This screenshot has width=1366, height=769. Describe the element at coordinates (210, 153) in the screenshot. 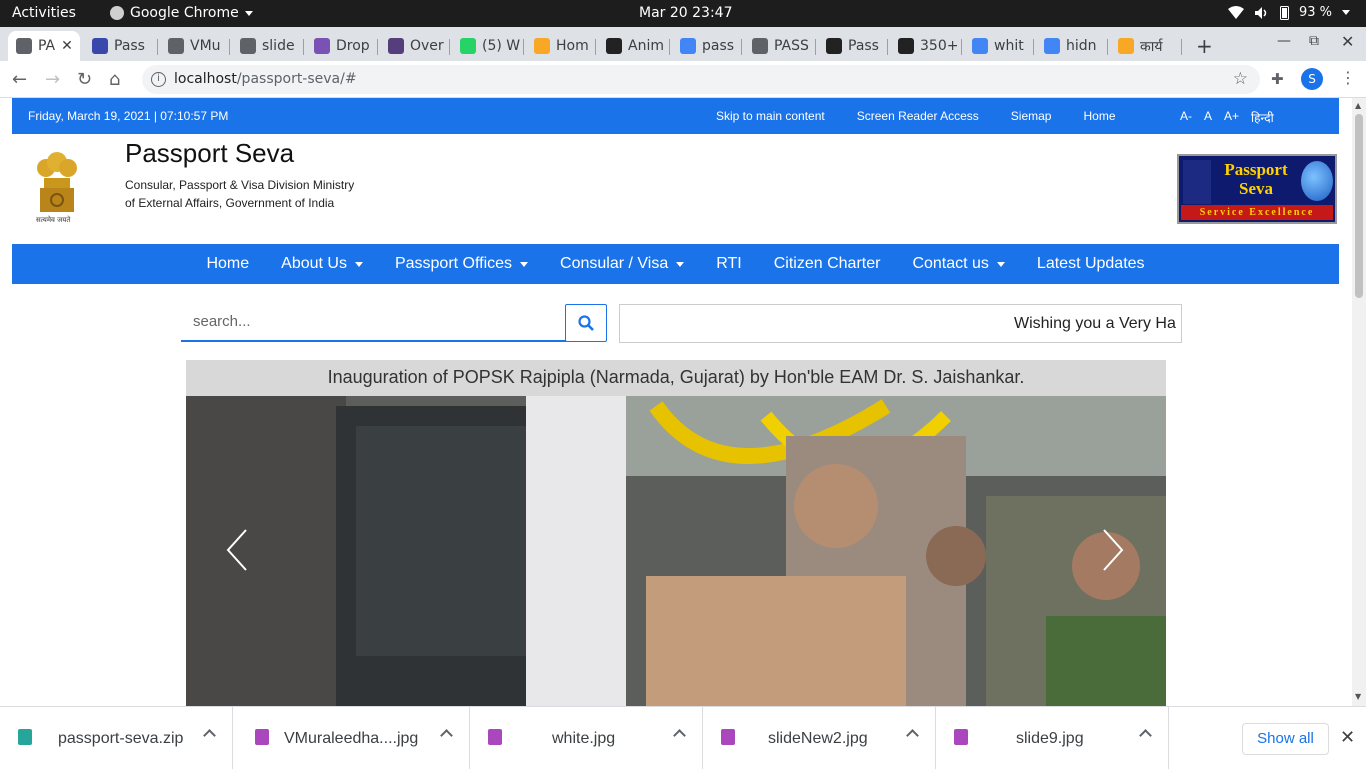

I see `site-title: Passport Seva` at that location.